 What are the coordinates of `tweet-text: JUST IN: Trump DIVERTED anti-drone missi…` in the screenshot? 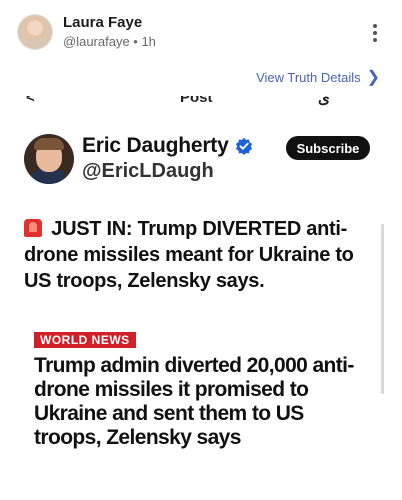 It's located at (189, 255).